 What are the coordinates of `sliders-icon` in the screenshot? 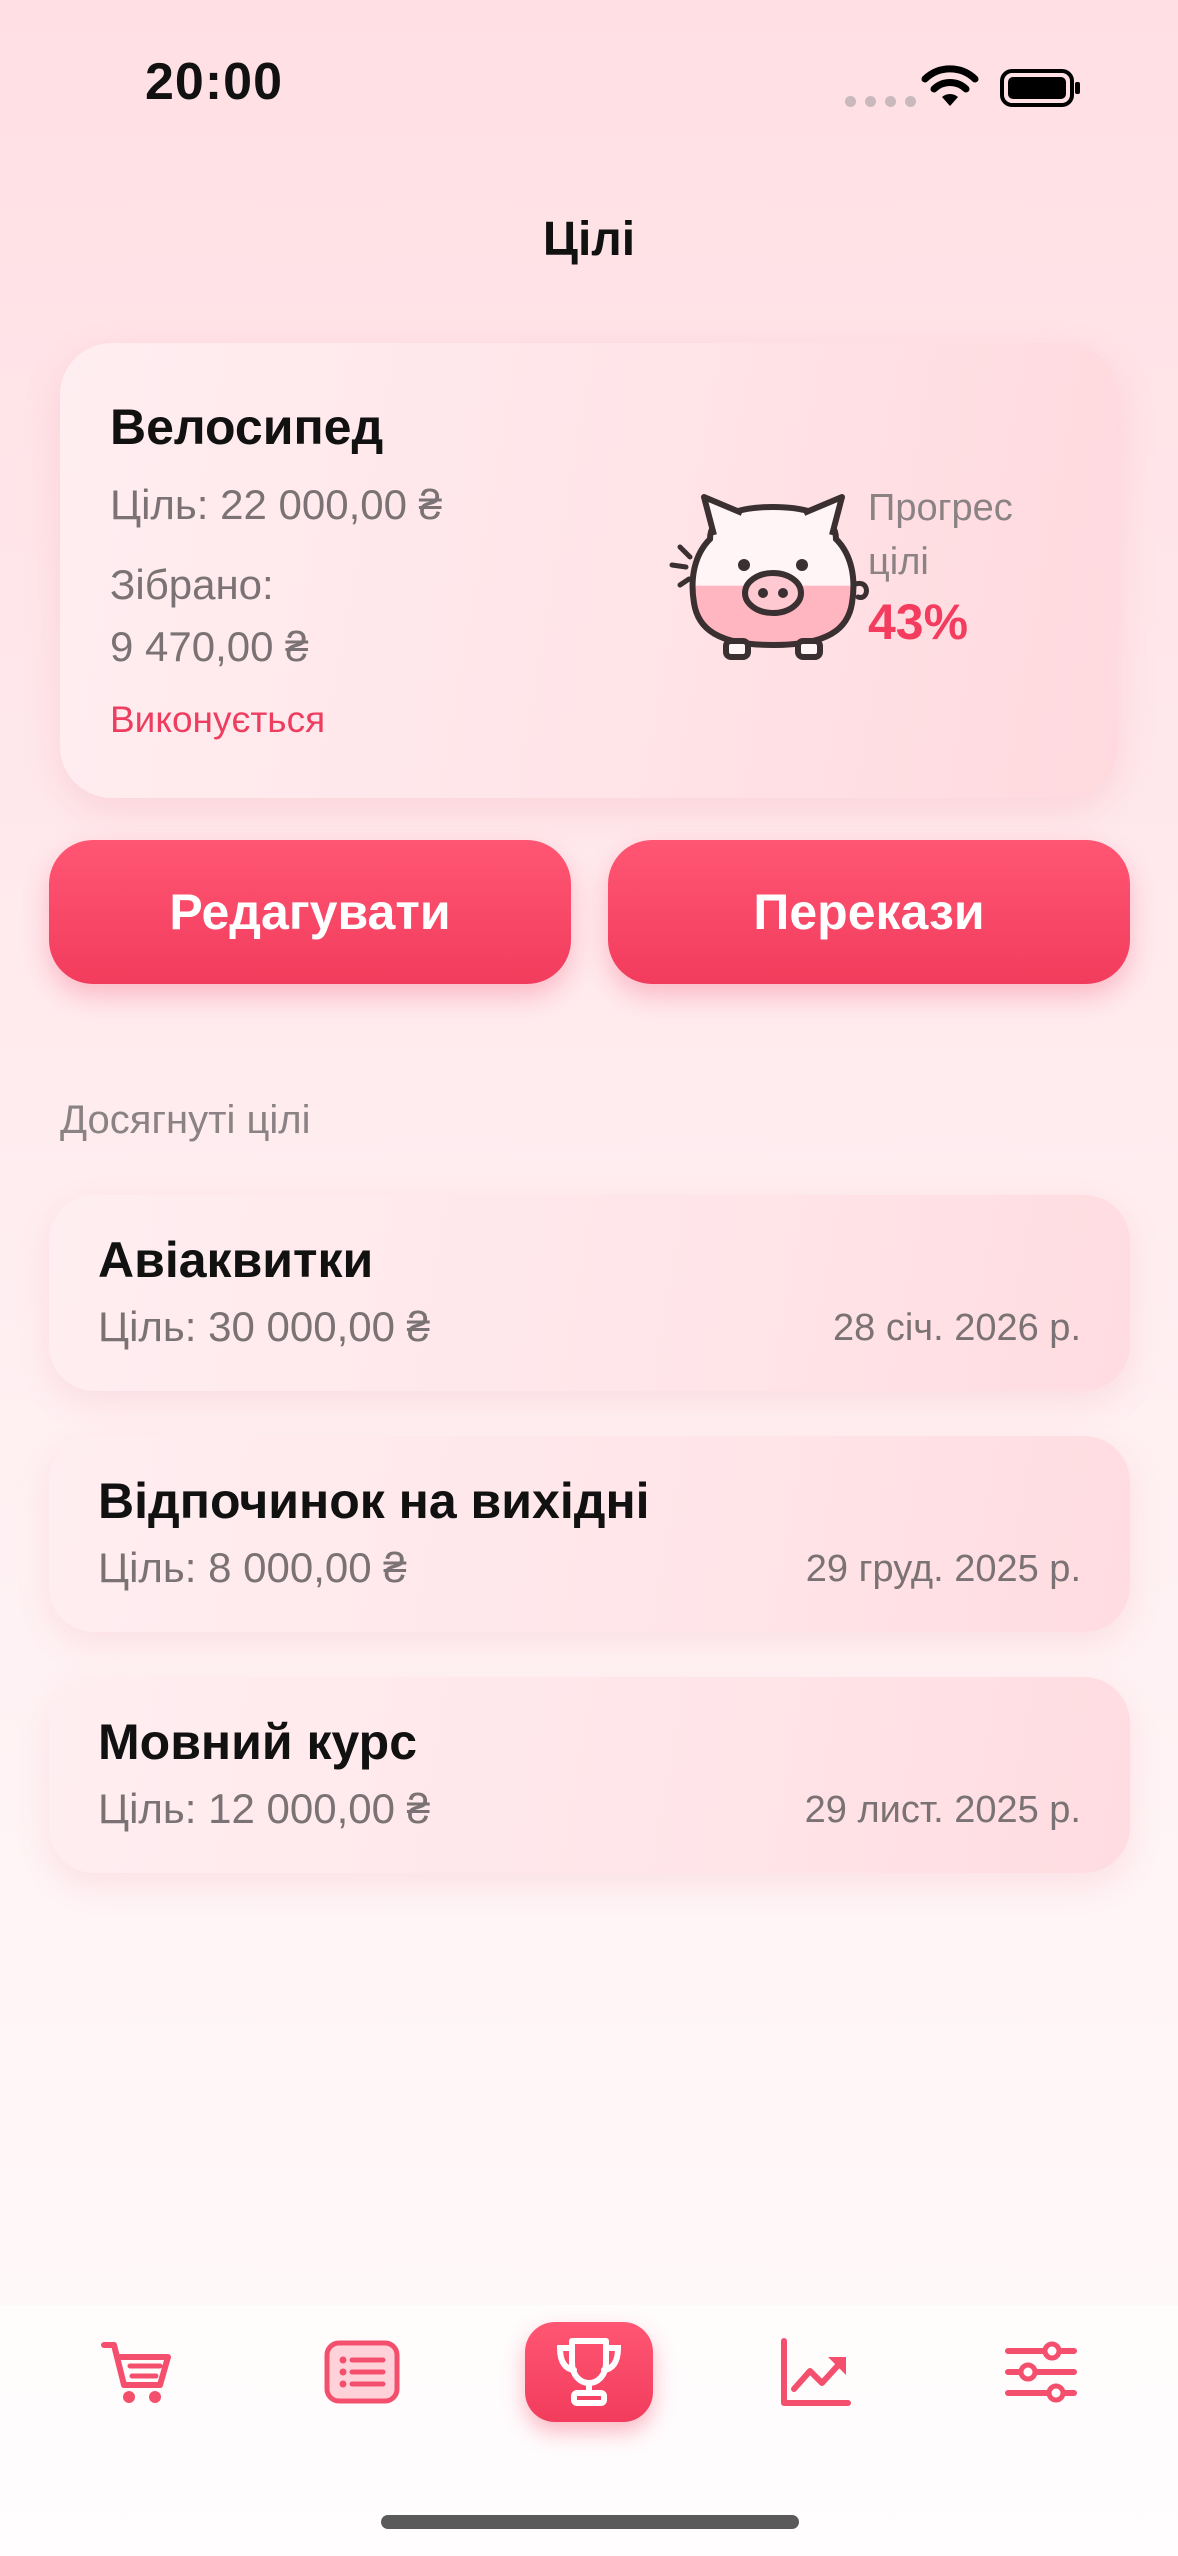 It's located at (1041, 2372).